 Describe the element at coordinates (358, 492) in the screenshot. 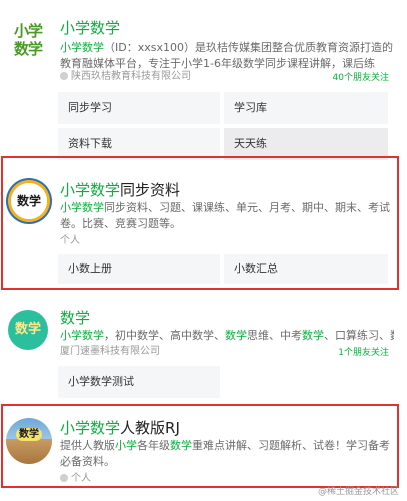

I see `watermark: @稀土掘金技术社区` at that location.